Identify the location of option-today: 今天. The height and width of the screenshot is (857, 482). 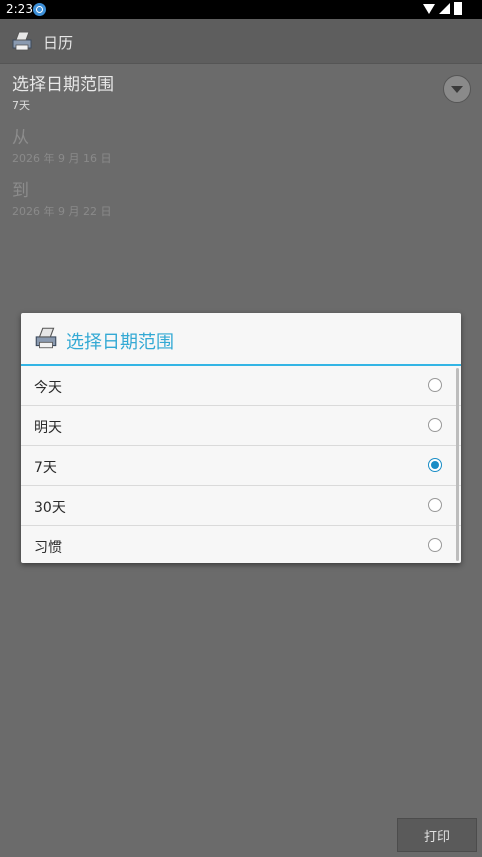
(241, 386).